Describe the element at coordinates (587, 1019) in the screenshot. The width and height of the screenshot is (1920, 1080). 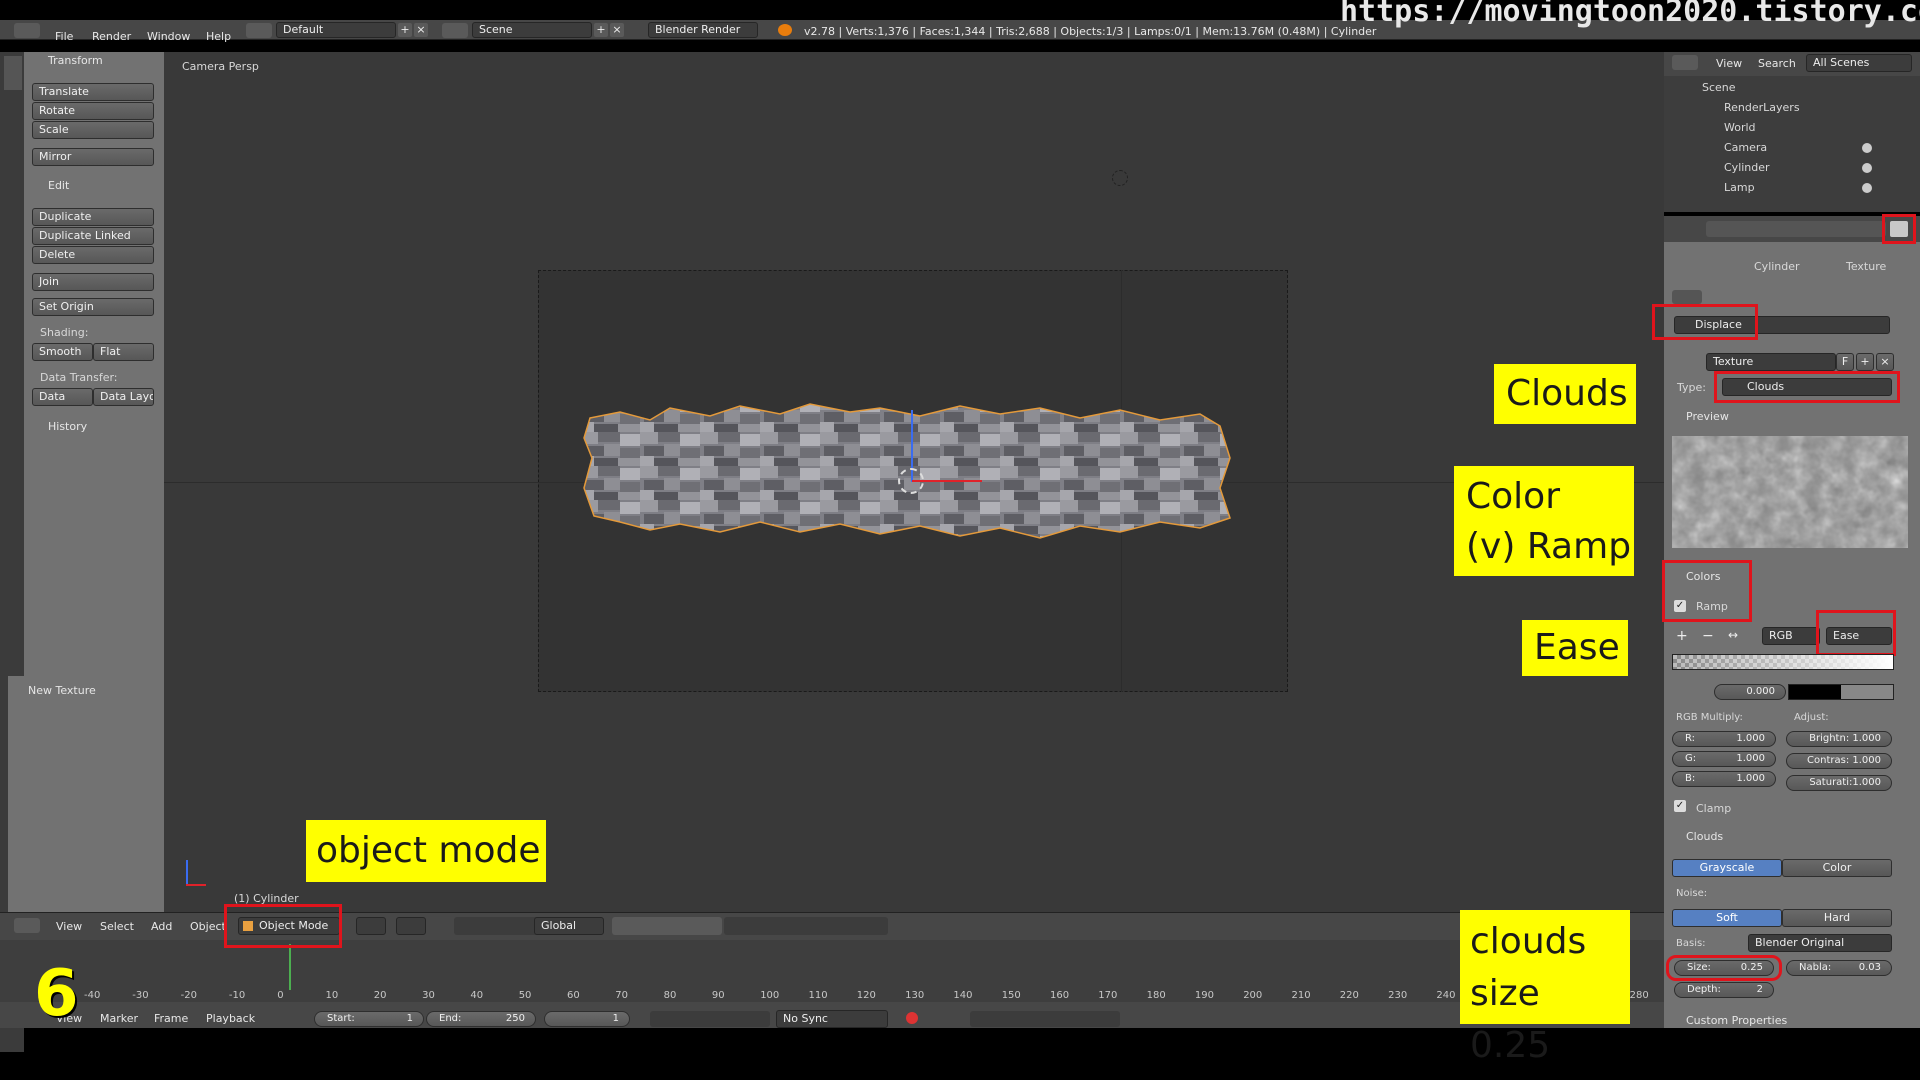
I see `current-frame-field: 1` at that location.